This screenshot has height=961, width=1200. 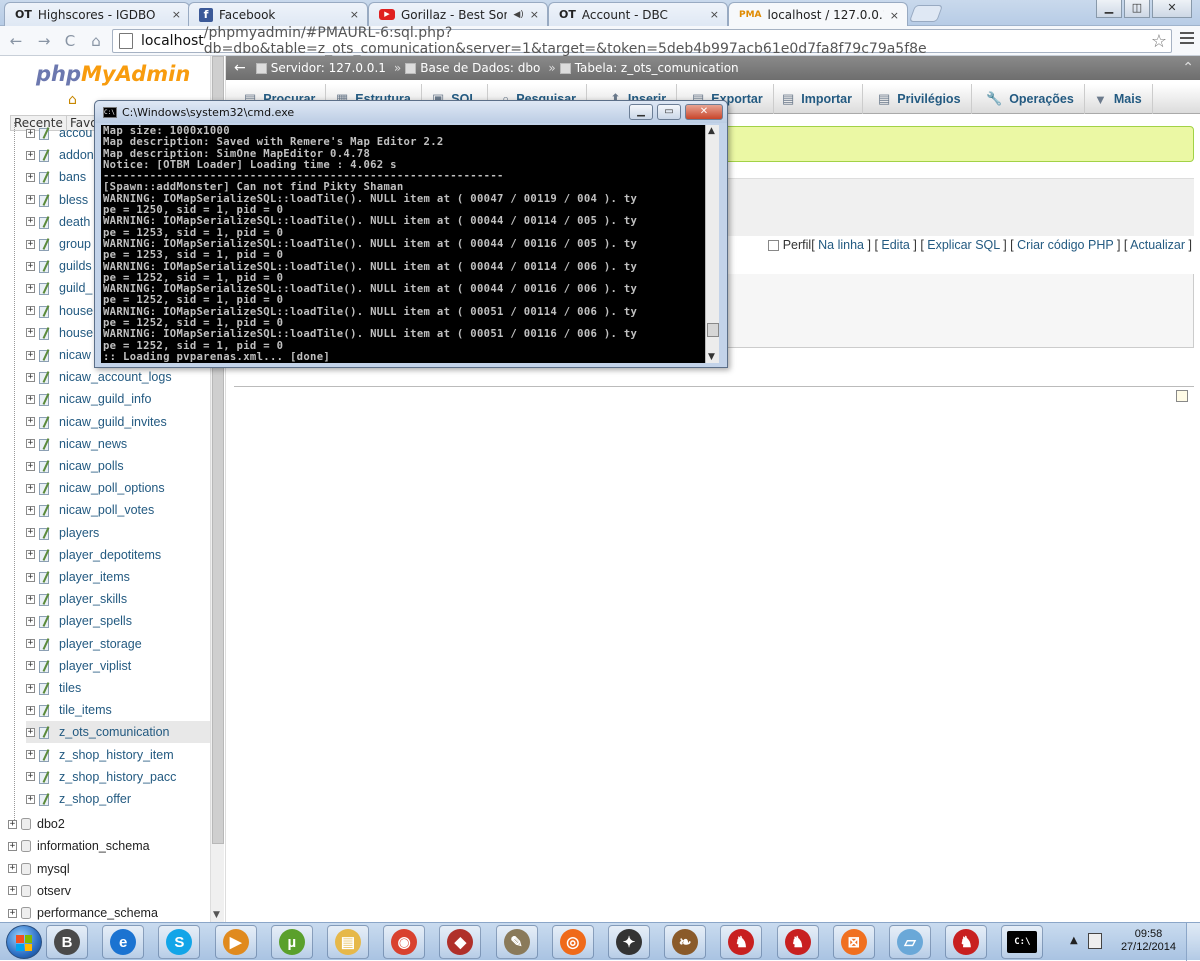 What do you see at coordinates (216, 915) in the screenshot?
I see `scroll-down-arrow-icon: ▼` at bounding box center [216, 915].